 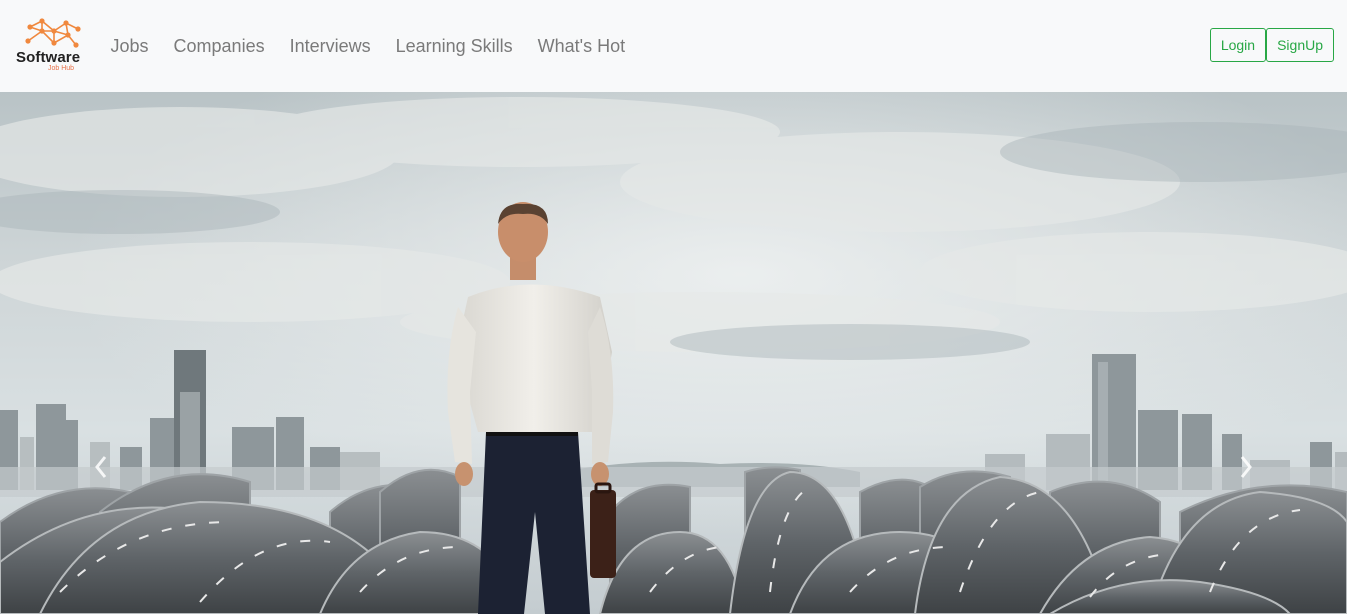 What do you see at coordinates (129, 46) in the screenshot?
I see `nav-item-jobs: Jobs` at bounding box center [129, 46].